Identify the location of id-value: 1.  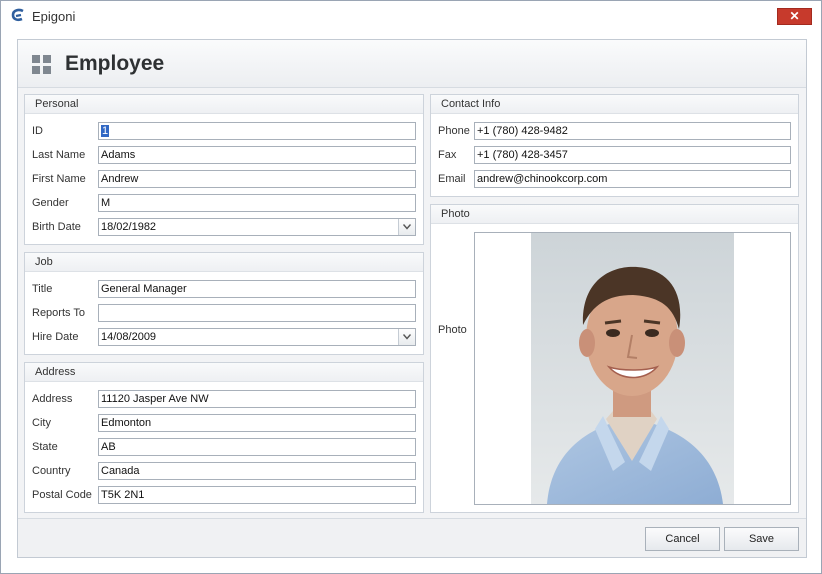
(105, 131).